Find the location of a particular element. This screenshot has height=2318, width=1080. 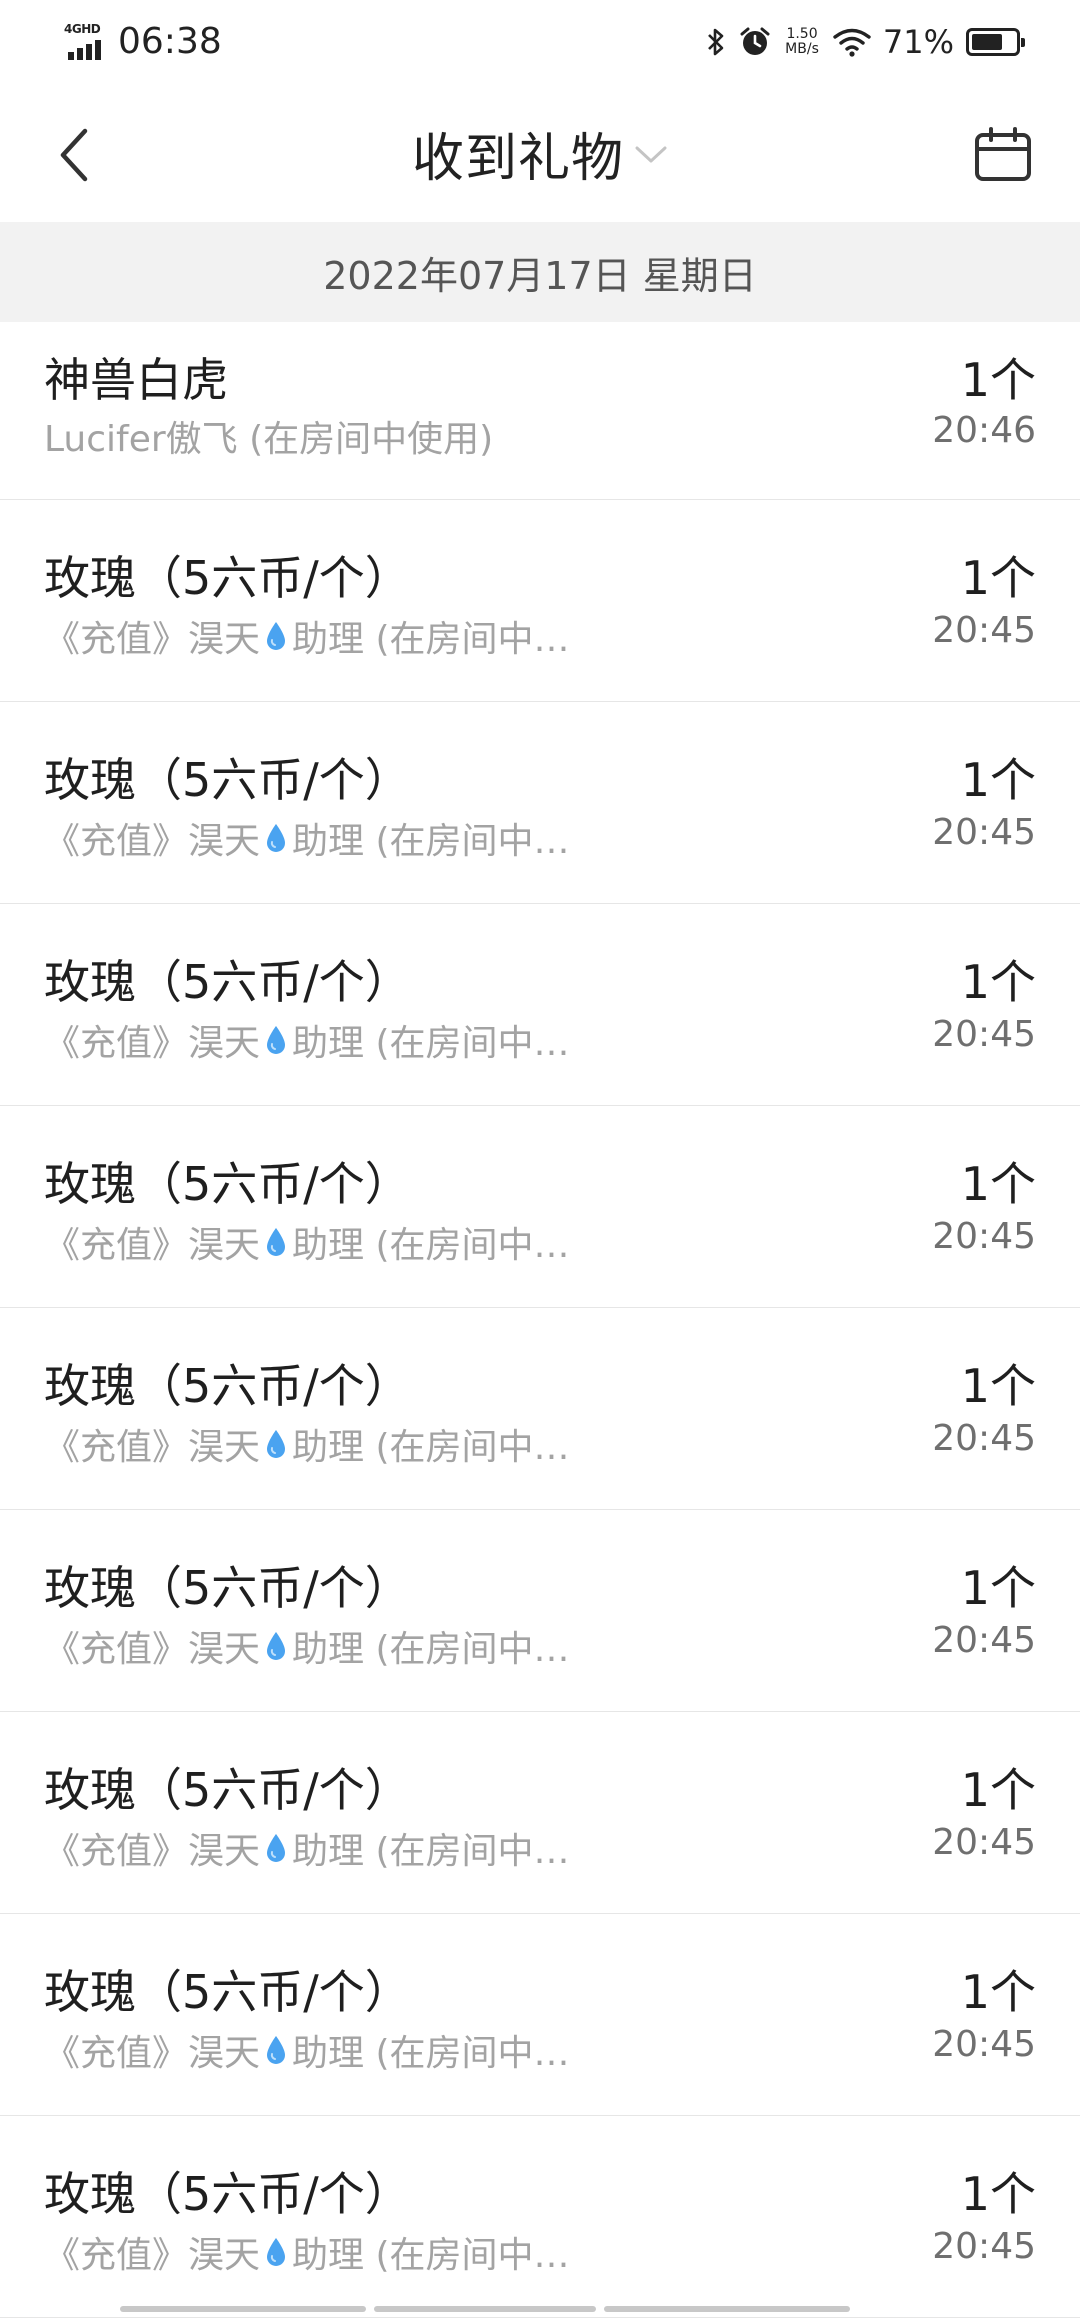

nav-bar: 收到礼物 is located at coordinates (540, 153).